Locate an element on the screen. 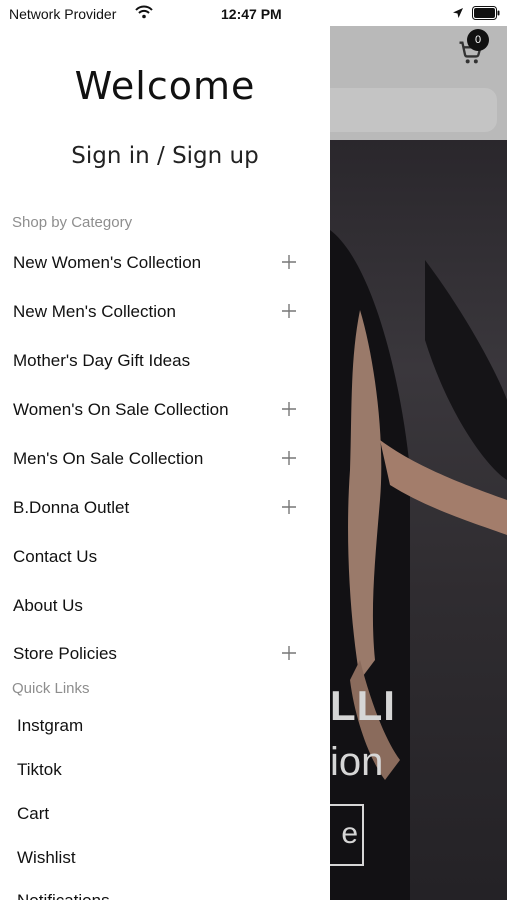  menu-item-label: Mother's Day Gift Ideas is located at coordinates (102, 360).